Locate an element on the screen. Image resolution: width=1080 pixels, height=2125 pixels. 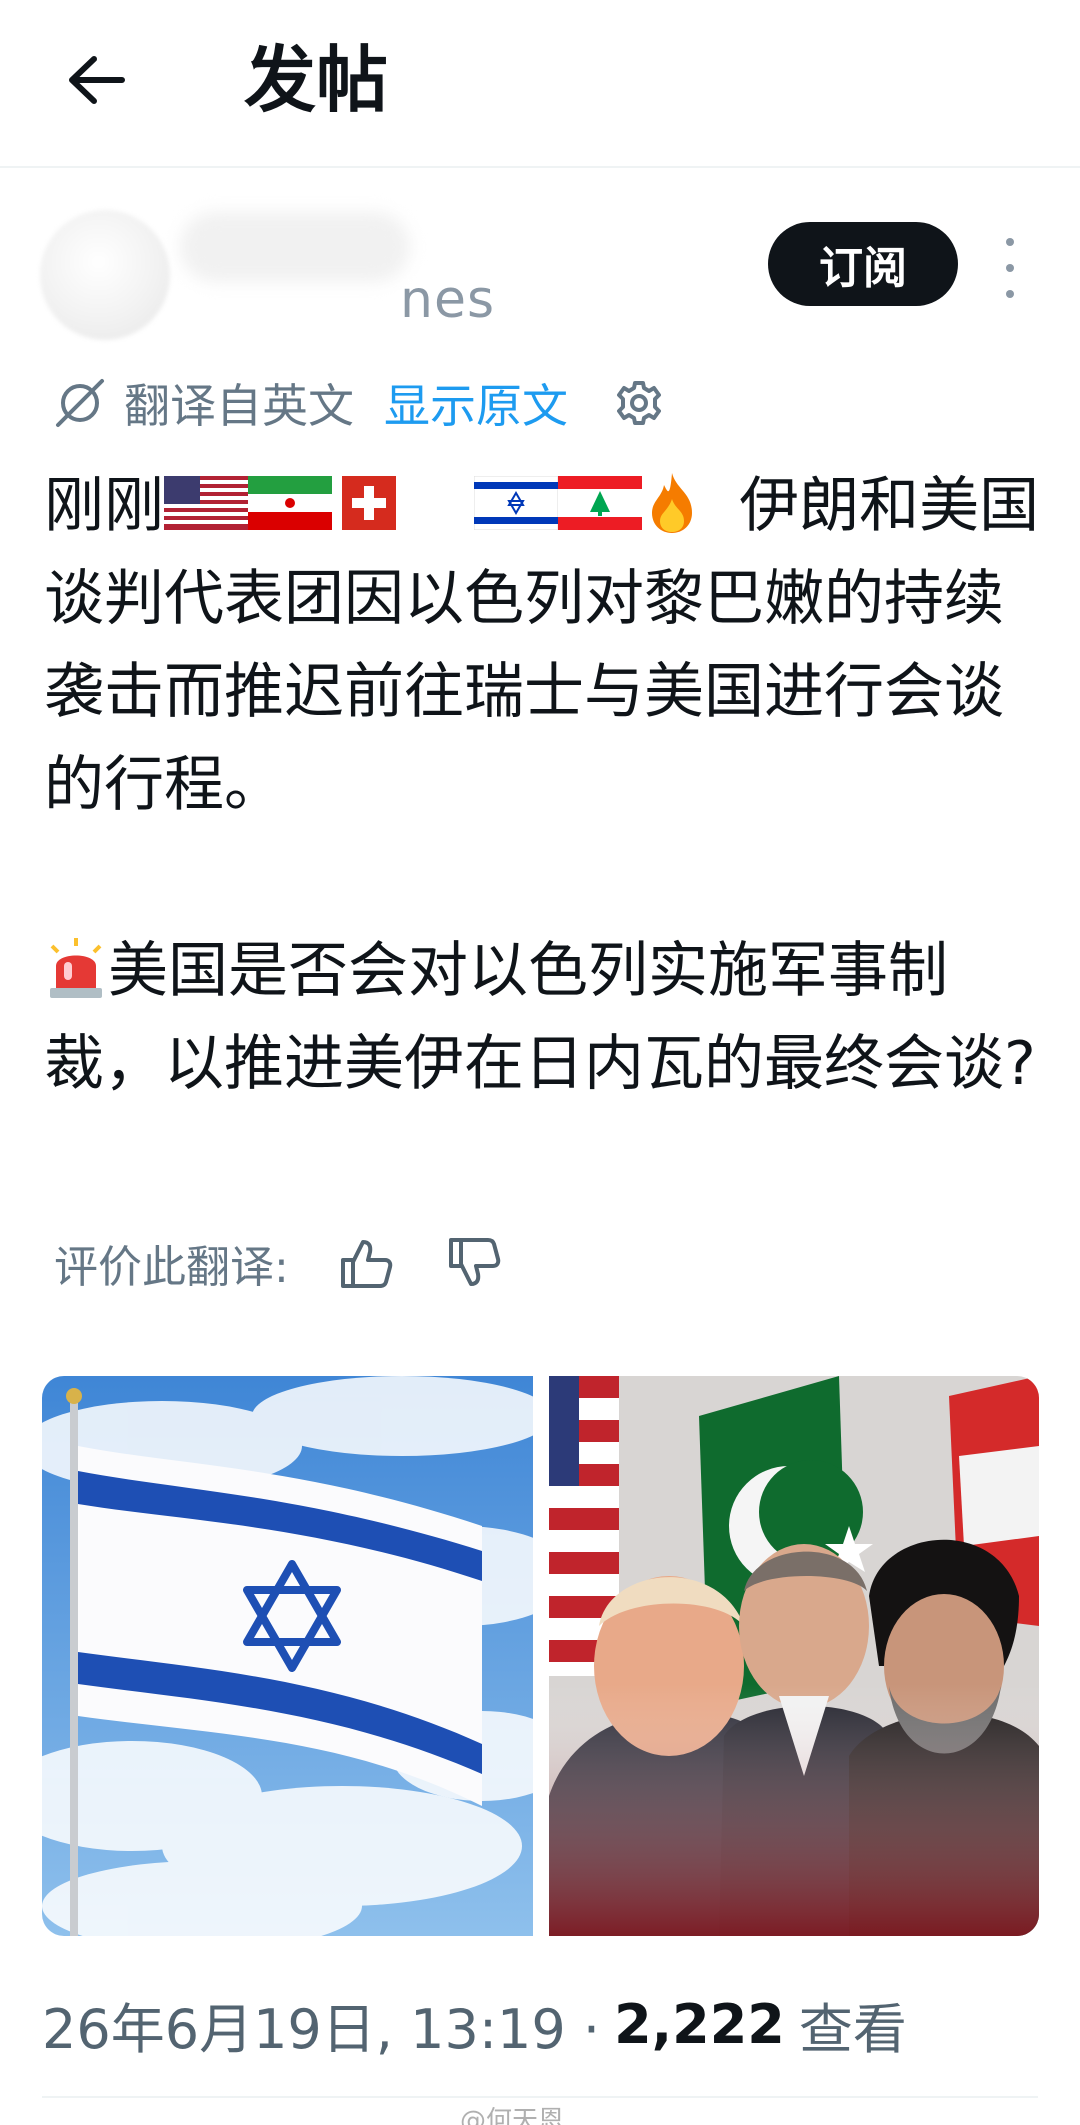
top-bar: 发帖 is located at coordinates (540, 84).